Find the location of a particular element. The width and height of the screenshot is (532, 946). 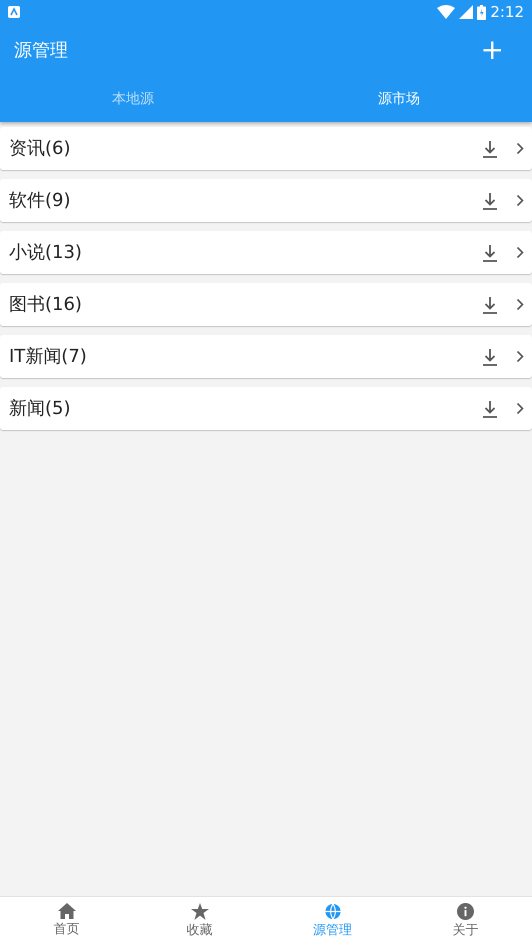

star-icon is located at coordinates (199, 911).